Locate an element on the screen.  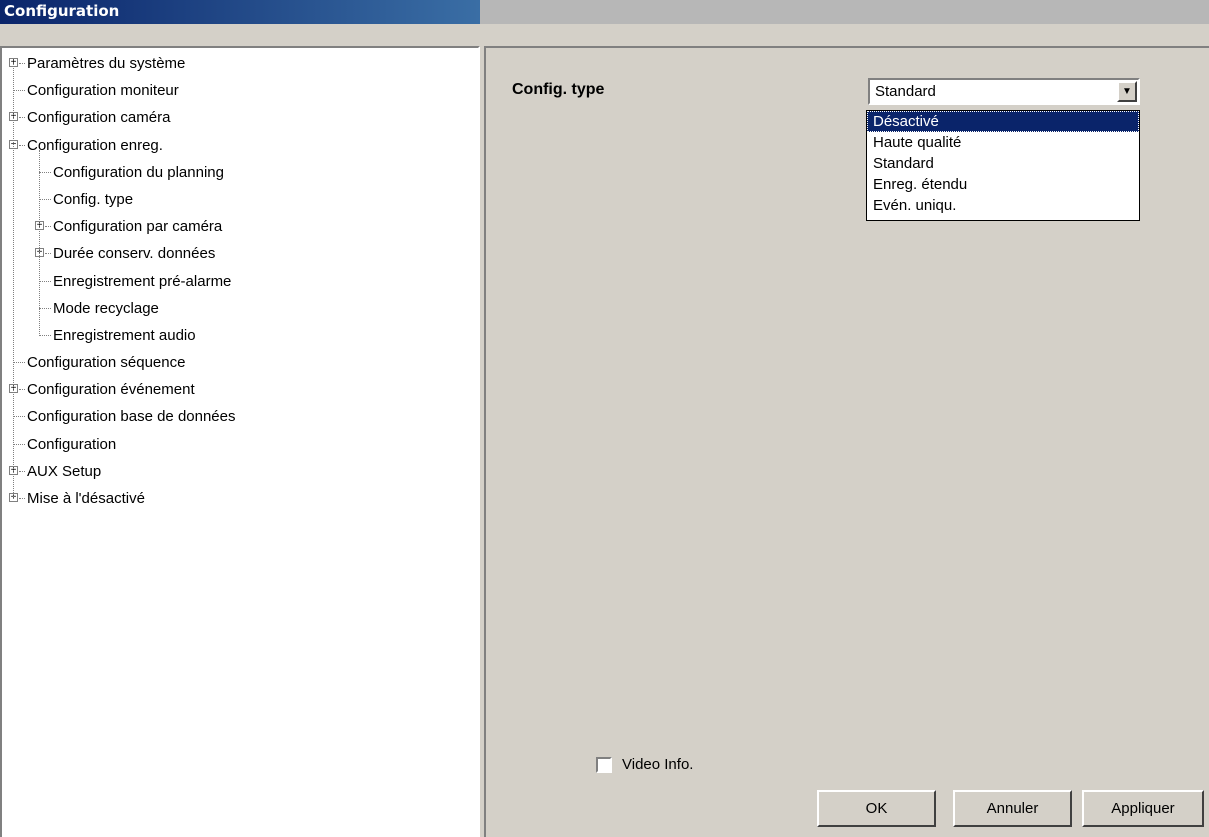
video-info-checkbox is located at coordinates (604, 765).